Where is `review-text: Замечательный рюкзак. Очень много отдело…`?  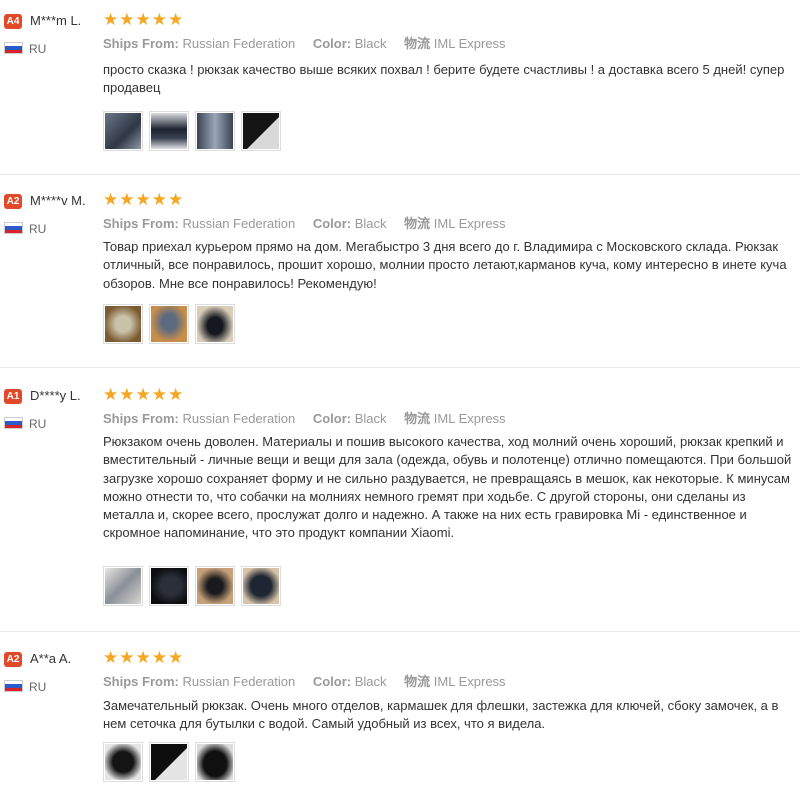 review-text: Замечательный рюкзак. Очень много отдело… is located at coordinates (441, 715).